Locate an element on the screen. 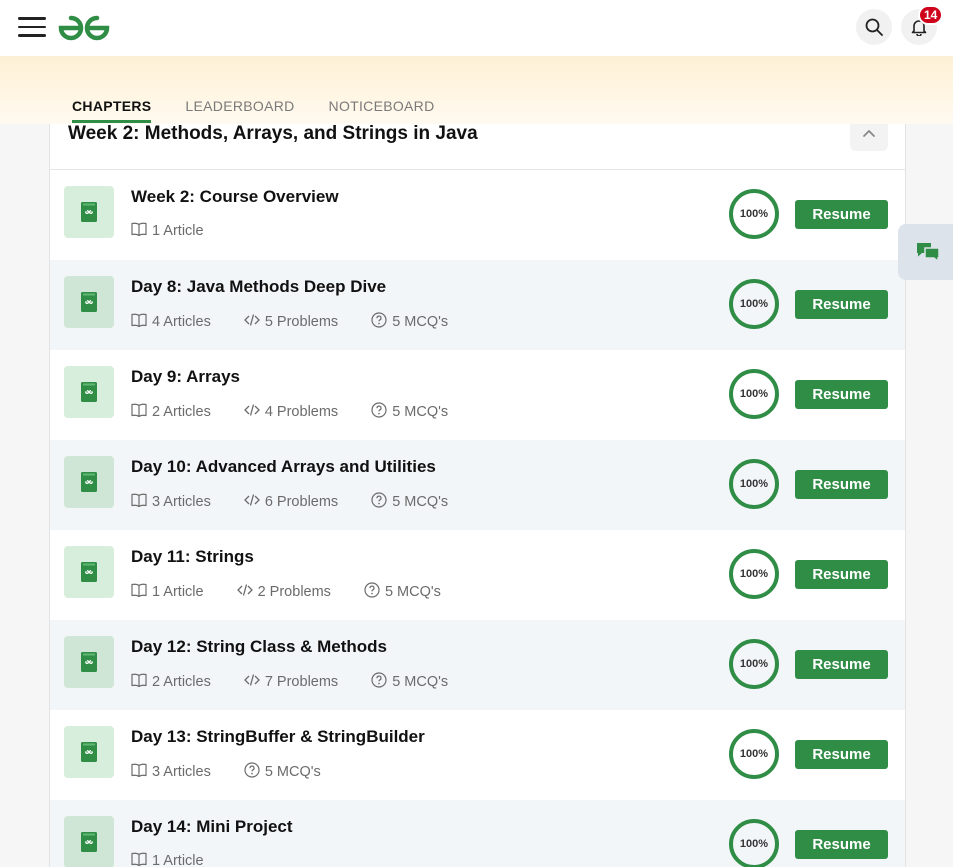 This screenshot has width=953, height=867. chat-icon is located at coordinates (928, 253).